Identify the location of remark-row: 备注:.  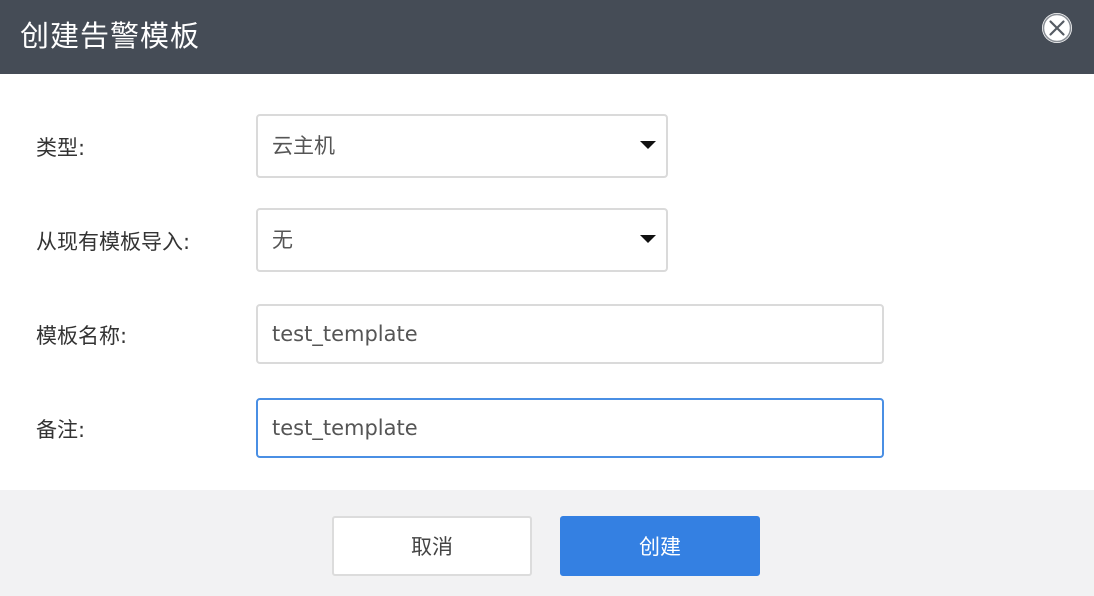
(547, 428).